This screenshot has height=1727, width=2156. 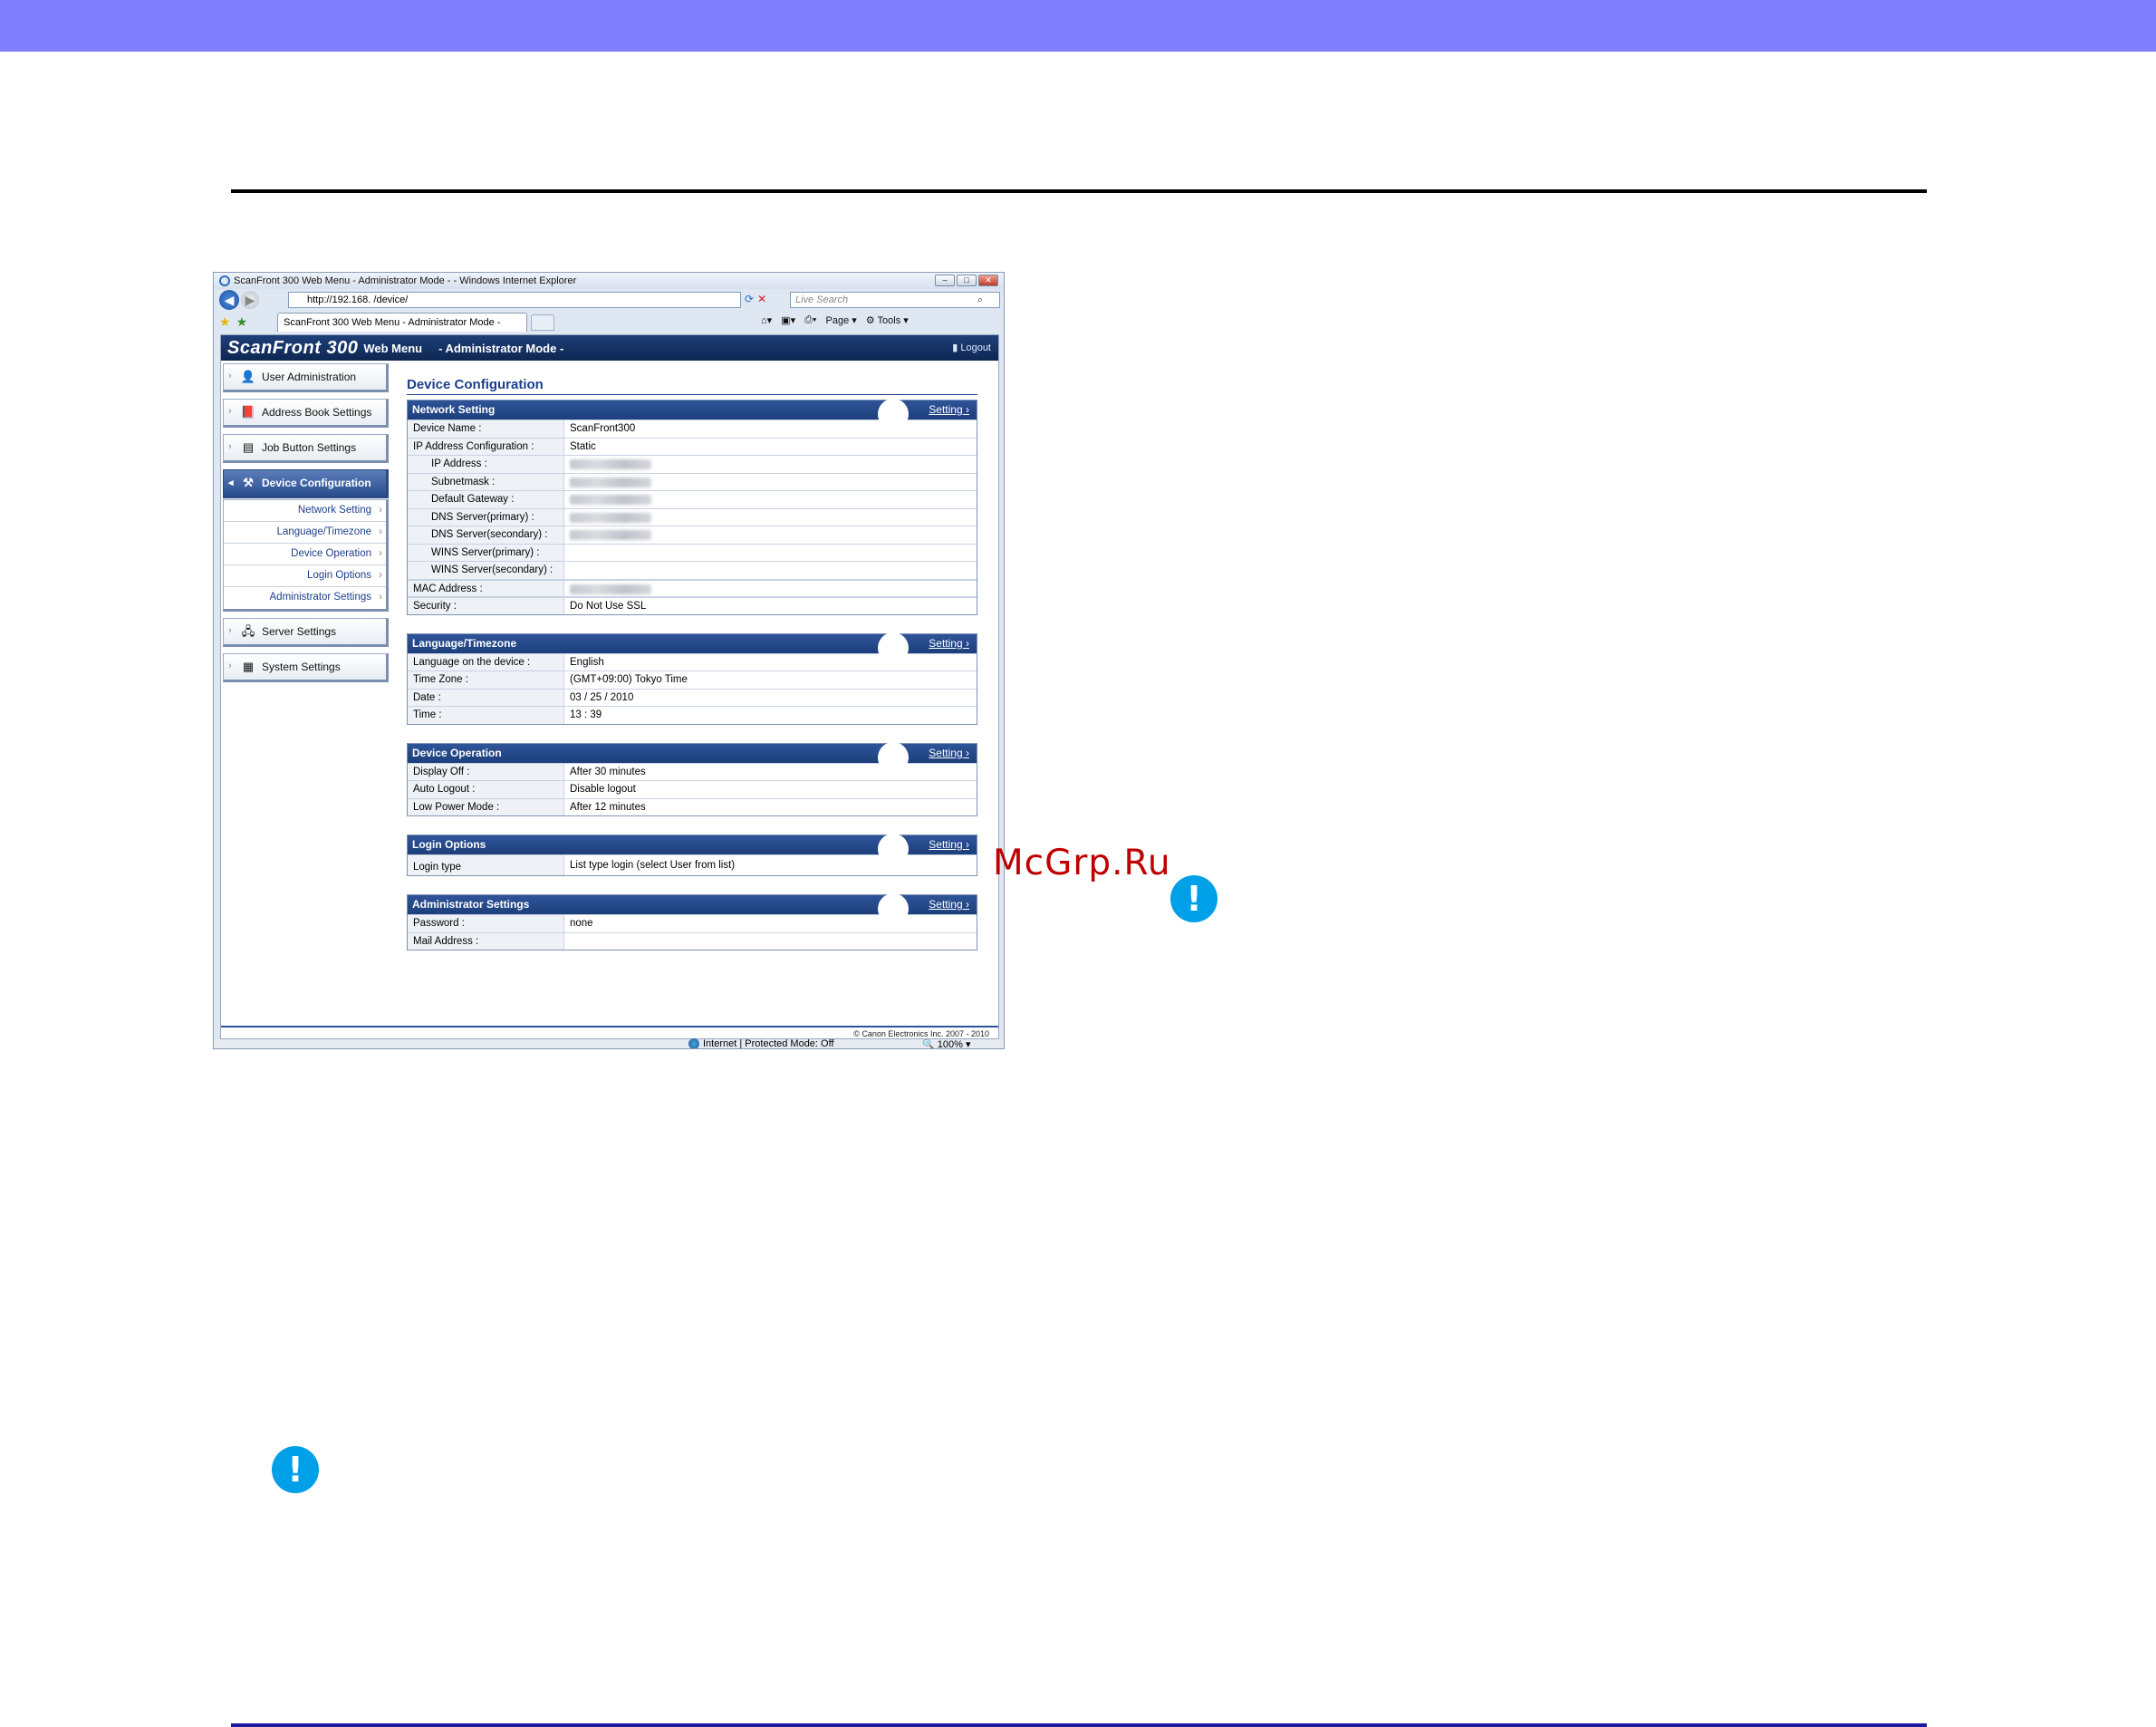 I want to click on row-key: Default Gateway :, so click(x=486, y=499).